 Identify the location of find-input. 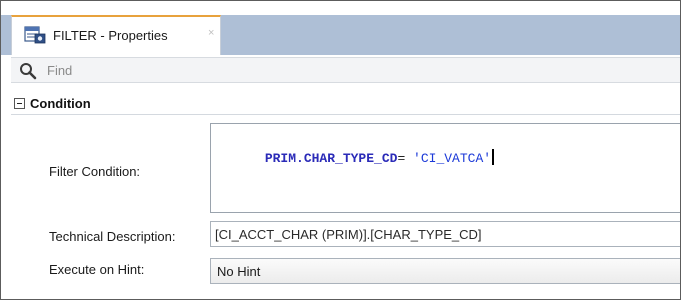
(357, 70).